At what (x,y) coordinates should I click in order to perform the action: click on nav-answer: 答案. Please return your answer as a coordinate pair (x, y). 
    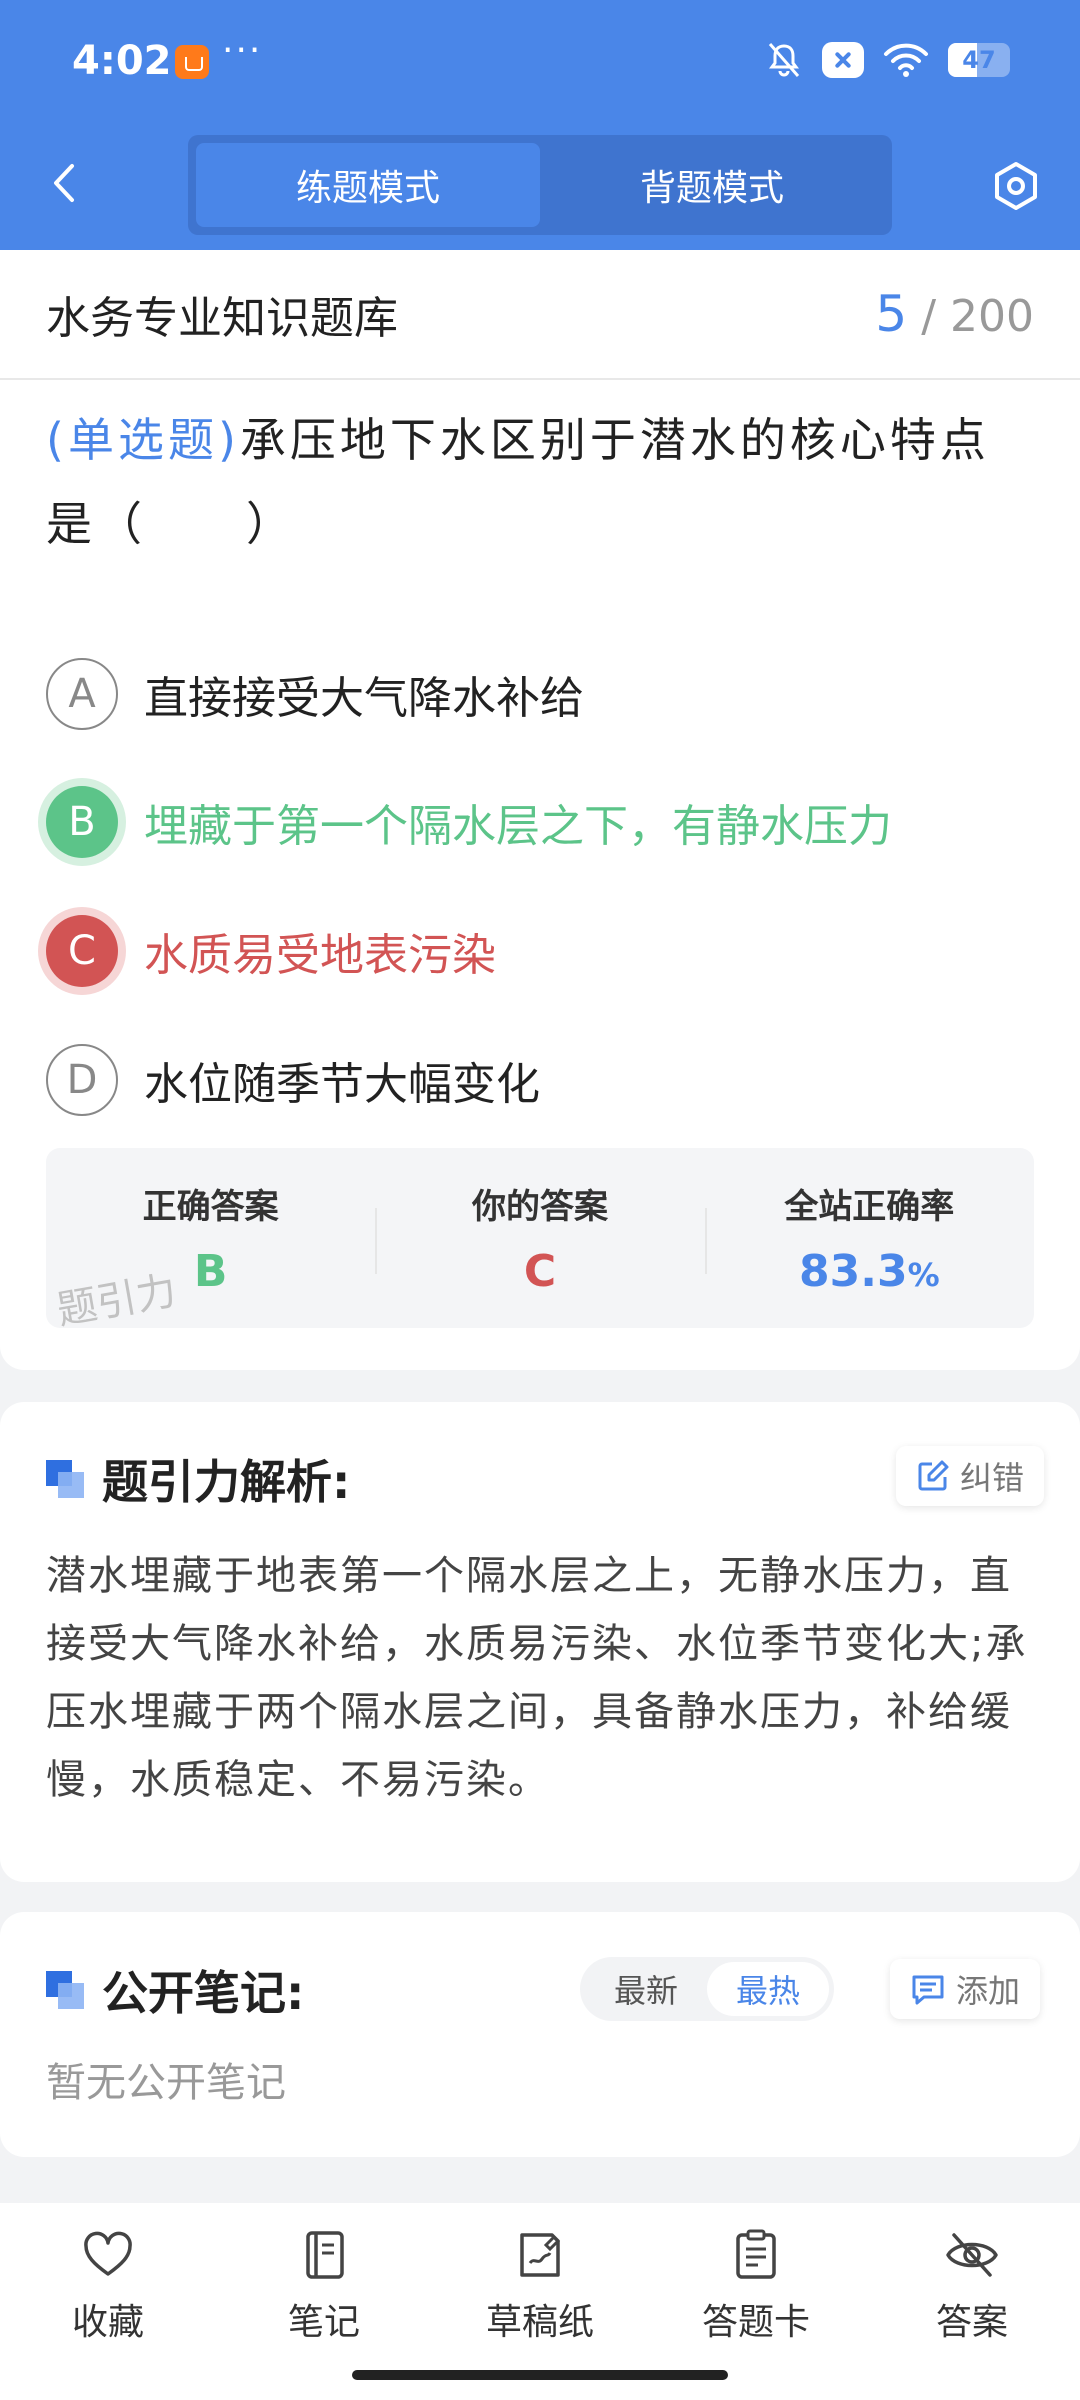
    Looking at the image, I should click on (972, 2301).